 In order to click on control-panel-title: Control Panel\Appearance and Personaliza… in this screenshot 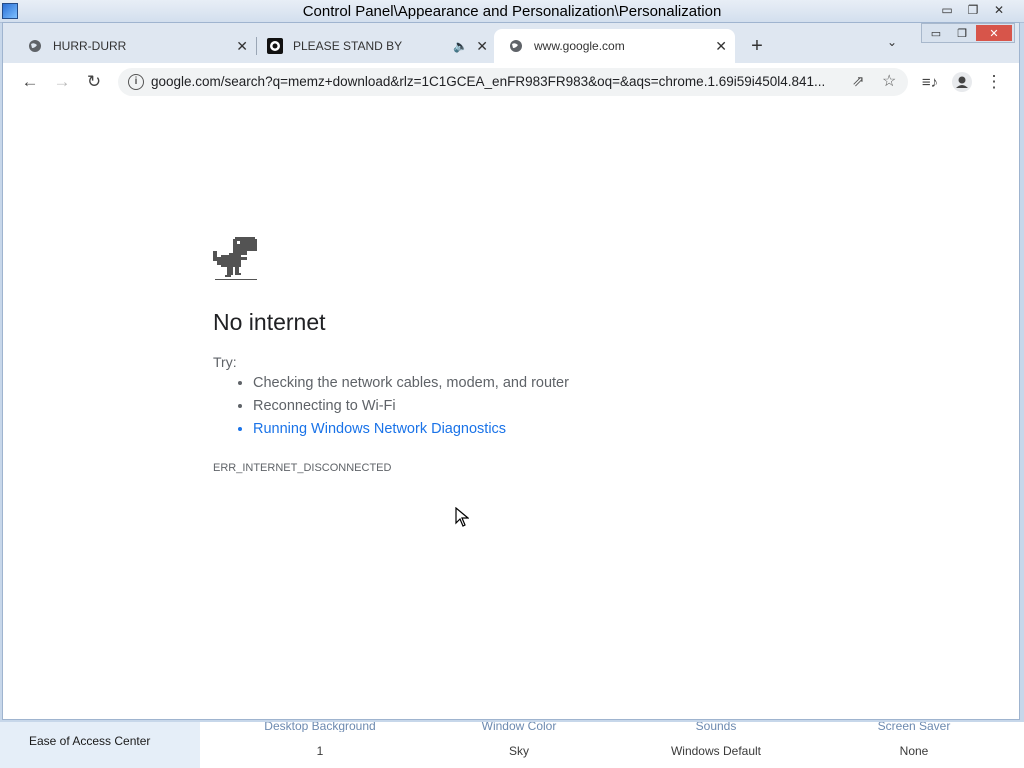, I will do `click(512, 11)`.